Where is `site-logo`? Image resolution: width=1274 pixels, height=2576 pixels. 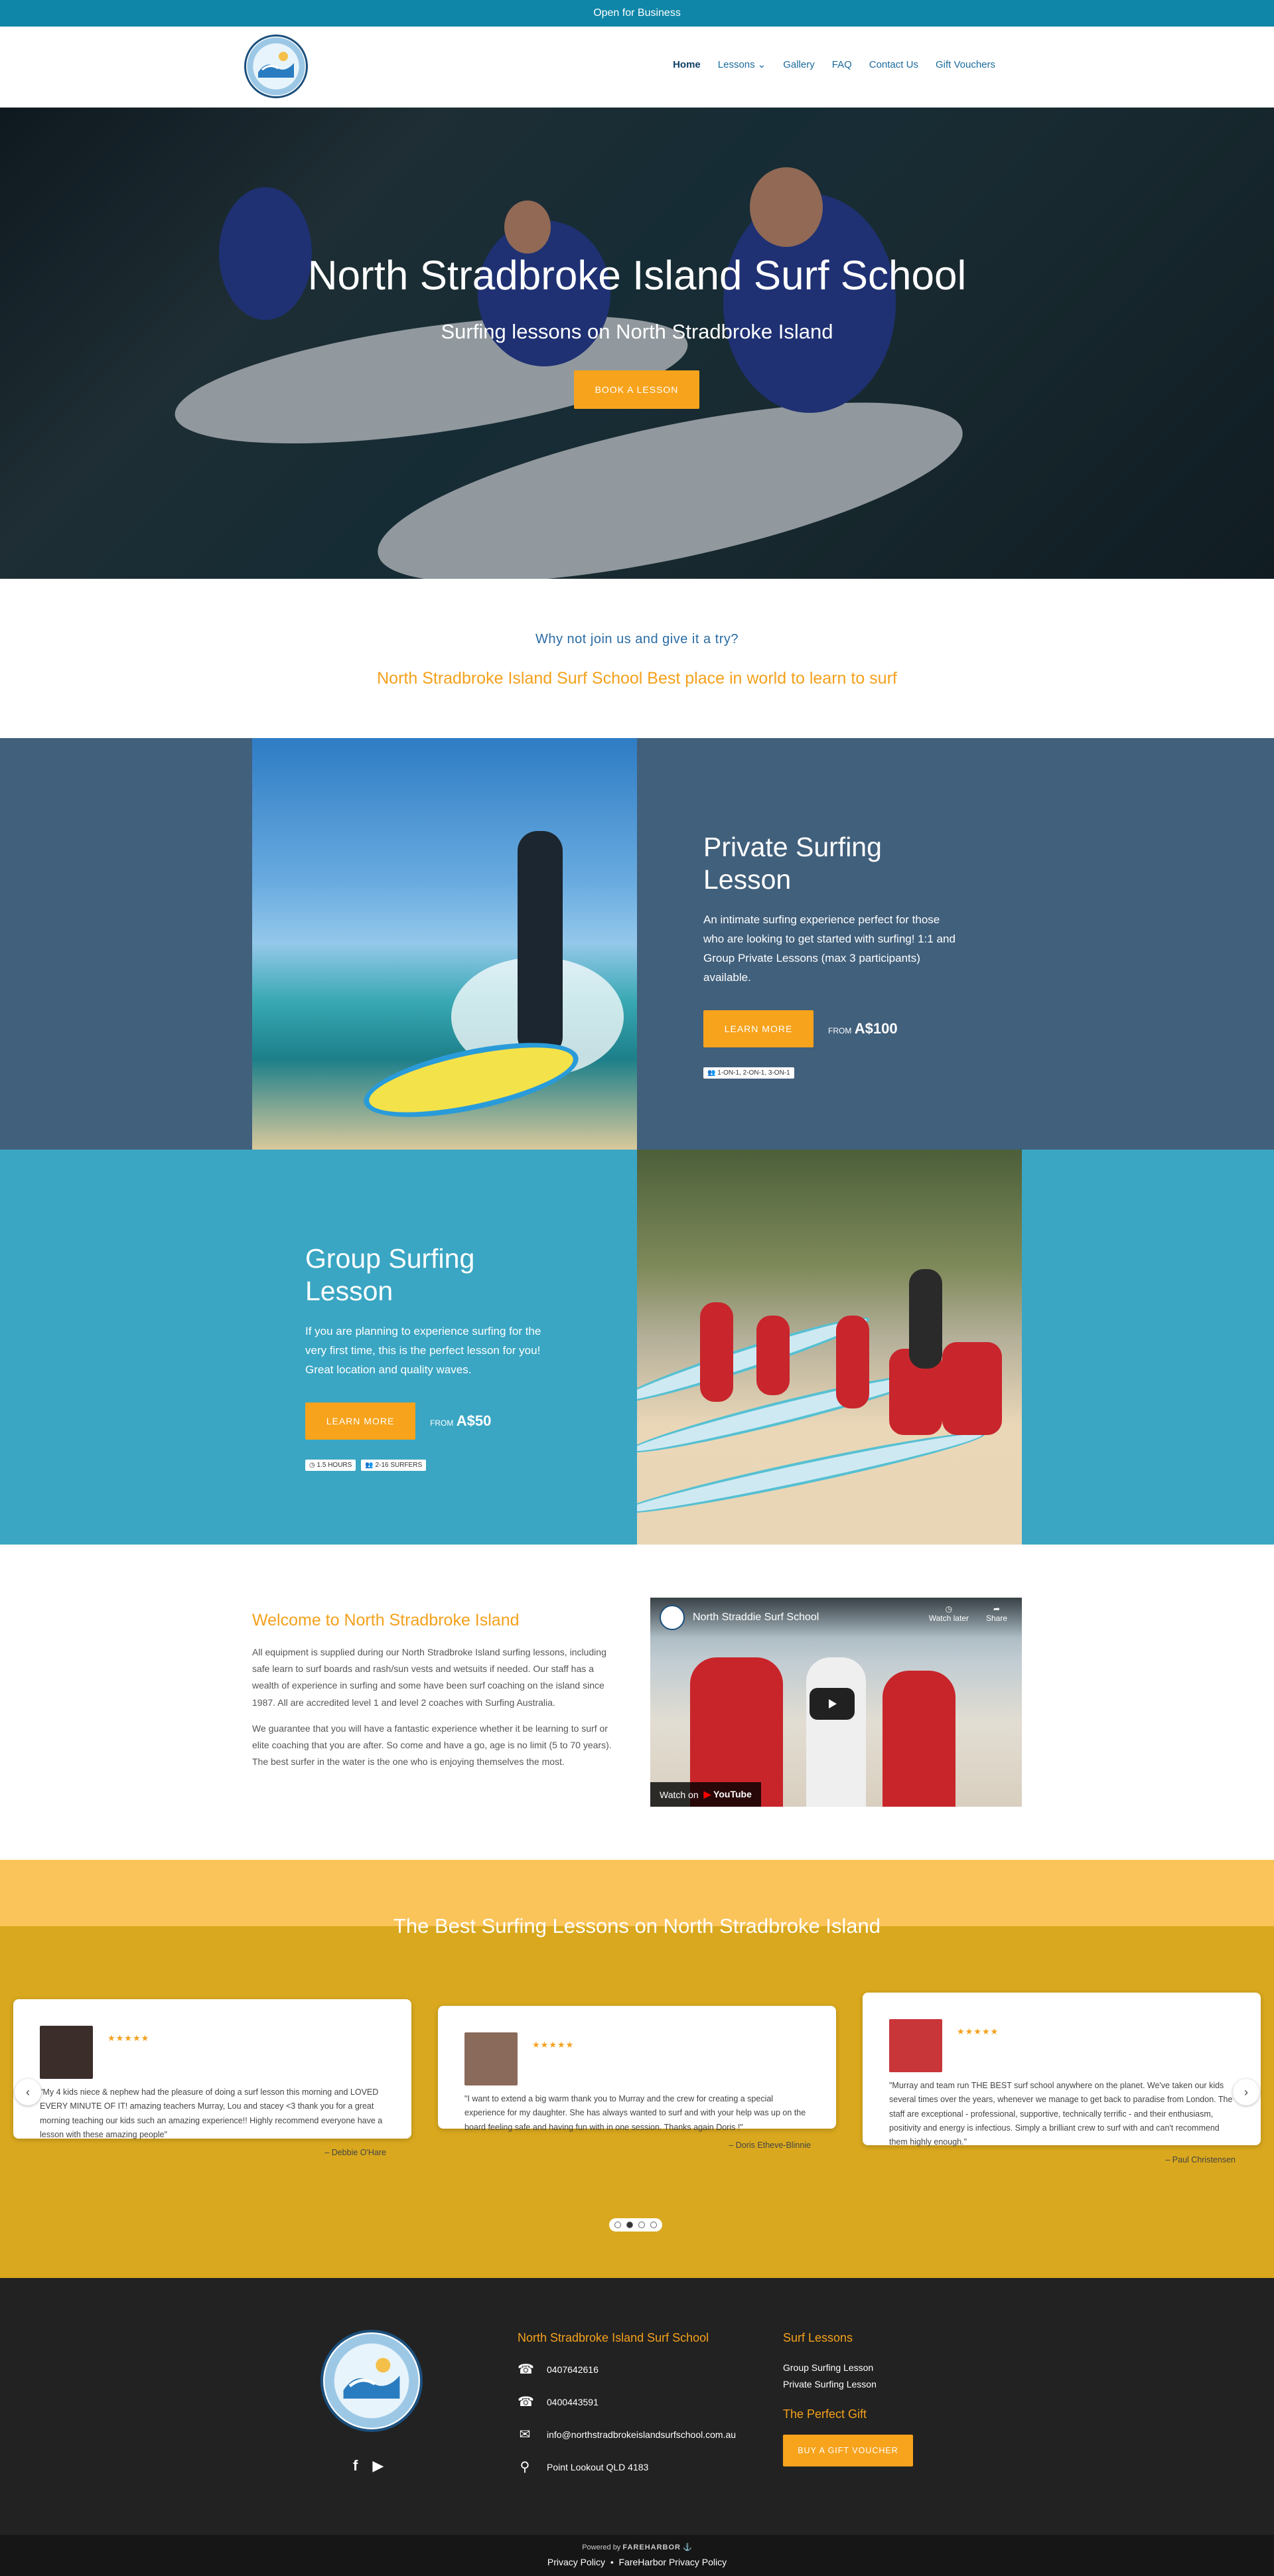 site-logo is located at coordinates (276, 66).